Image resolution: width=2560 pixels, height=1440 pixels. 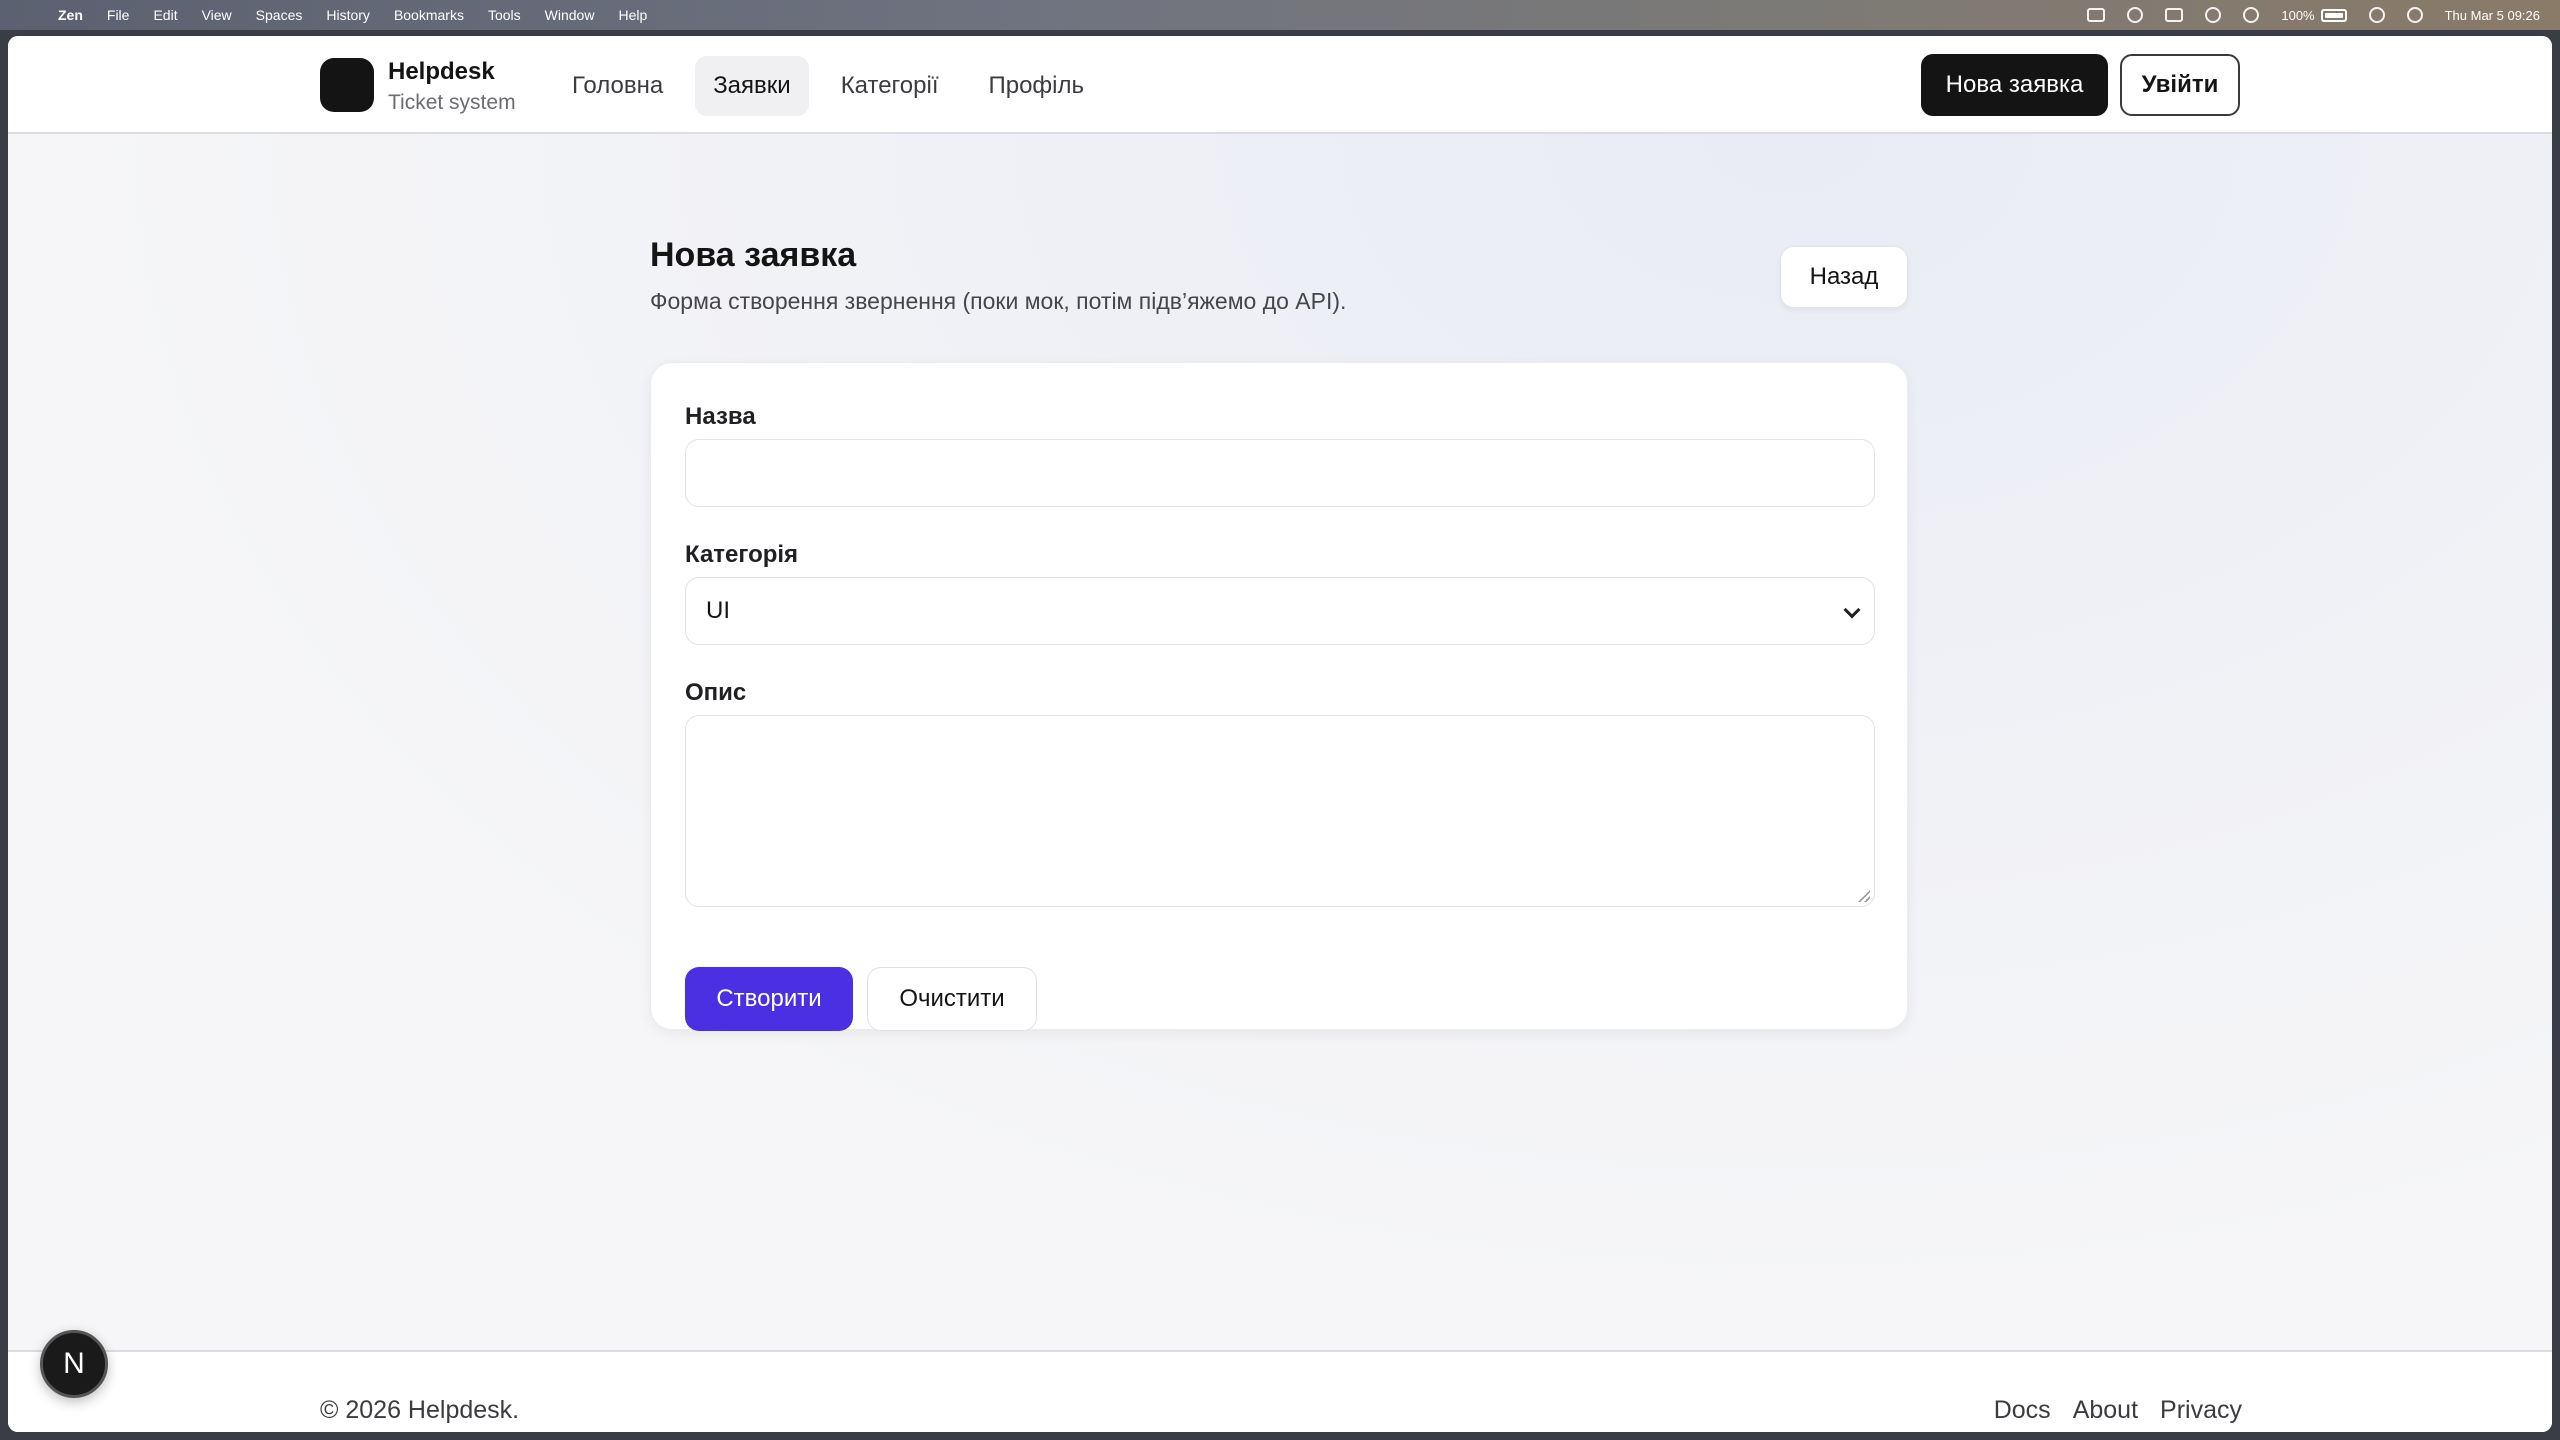 I want to click on new-ticket-button: Нова заявка, so click(x=2014, y=85).